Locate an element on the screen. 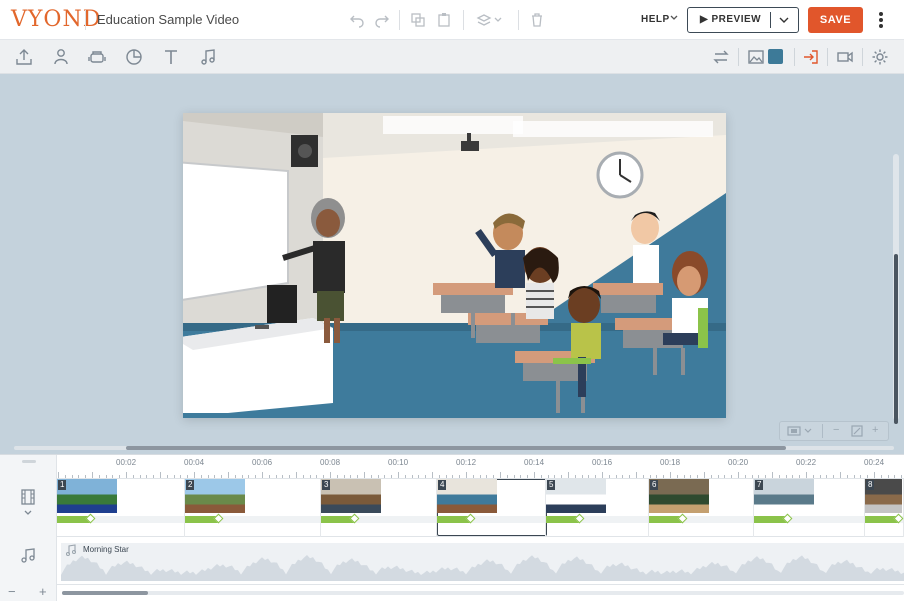 This screenshot has width=904, height=601. preview-button: ▶ PREVIEW is located at coordinates (743, 20).